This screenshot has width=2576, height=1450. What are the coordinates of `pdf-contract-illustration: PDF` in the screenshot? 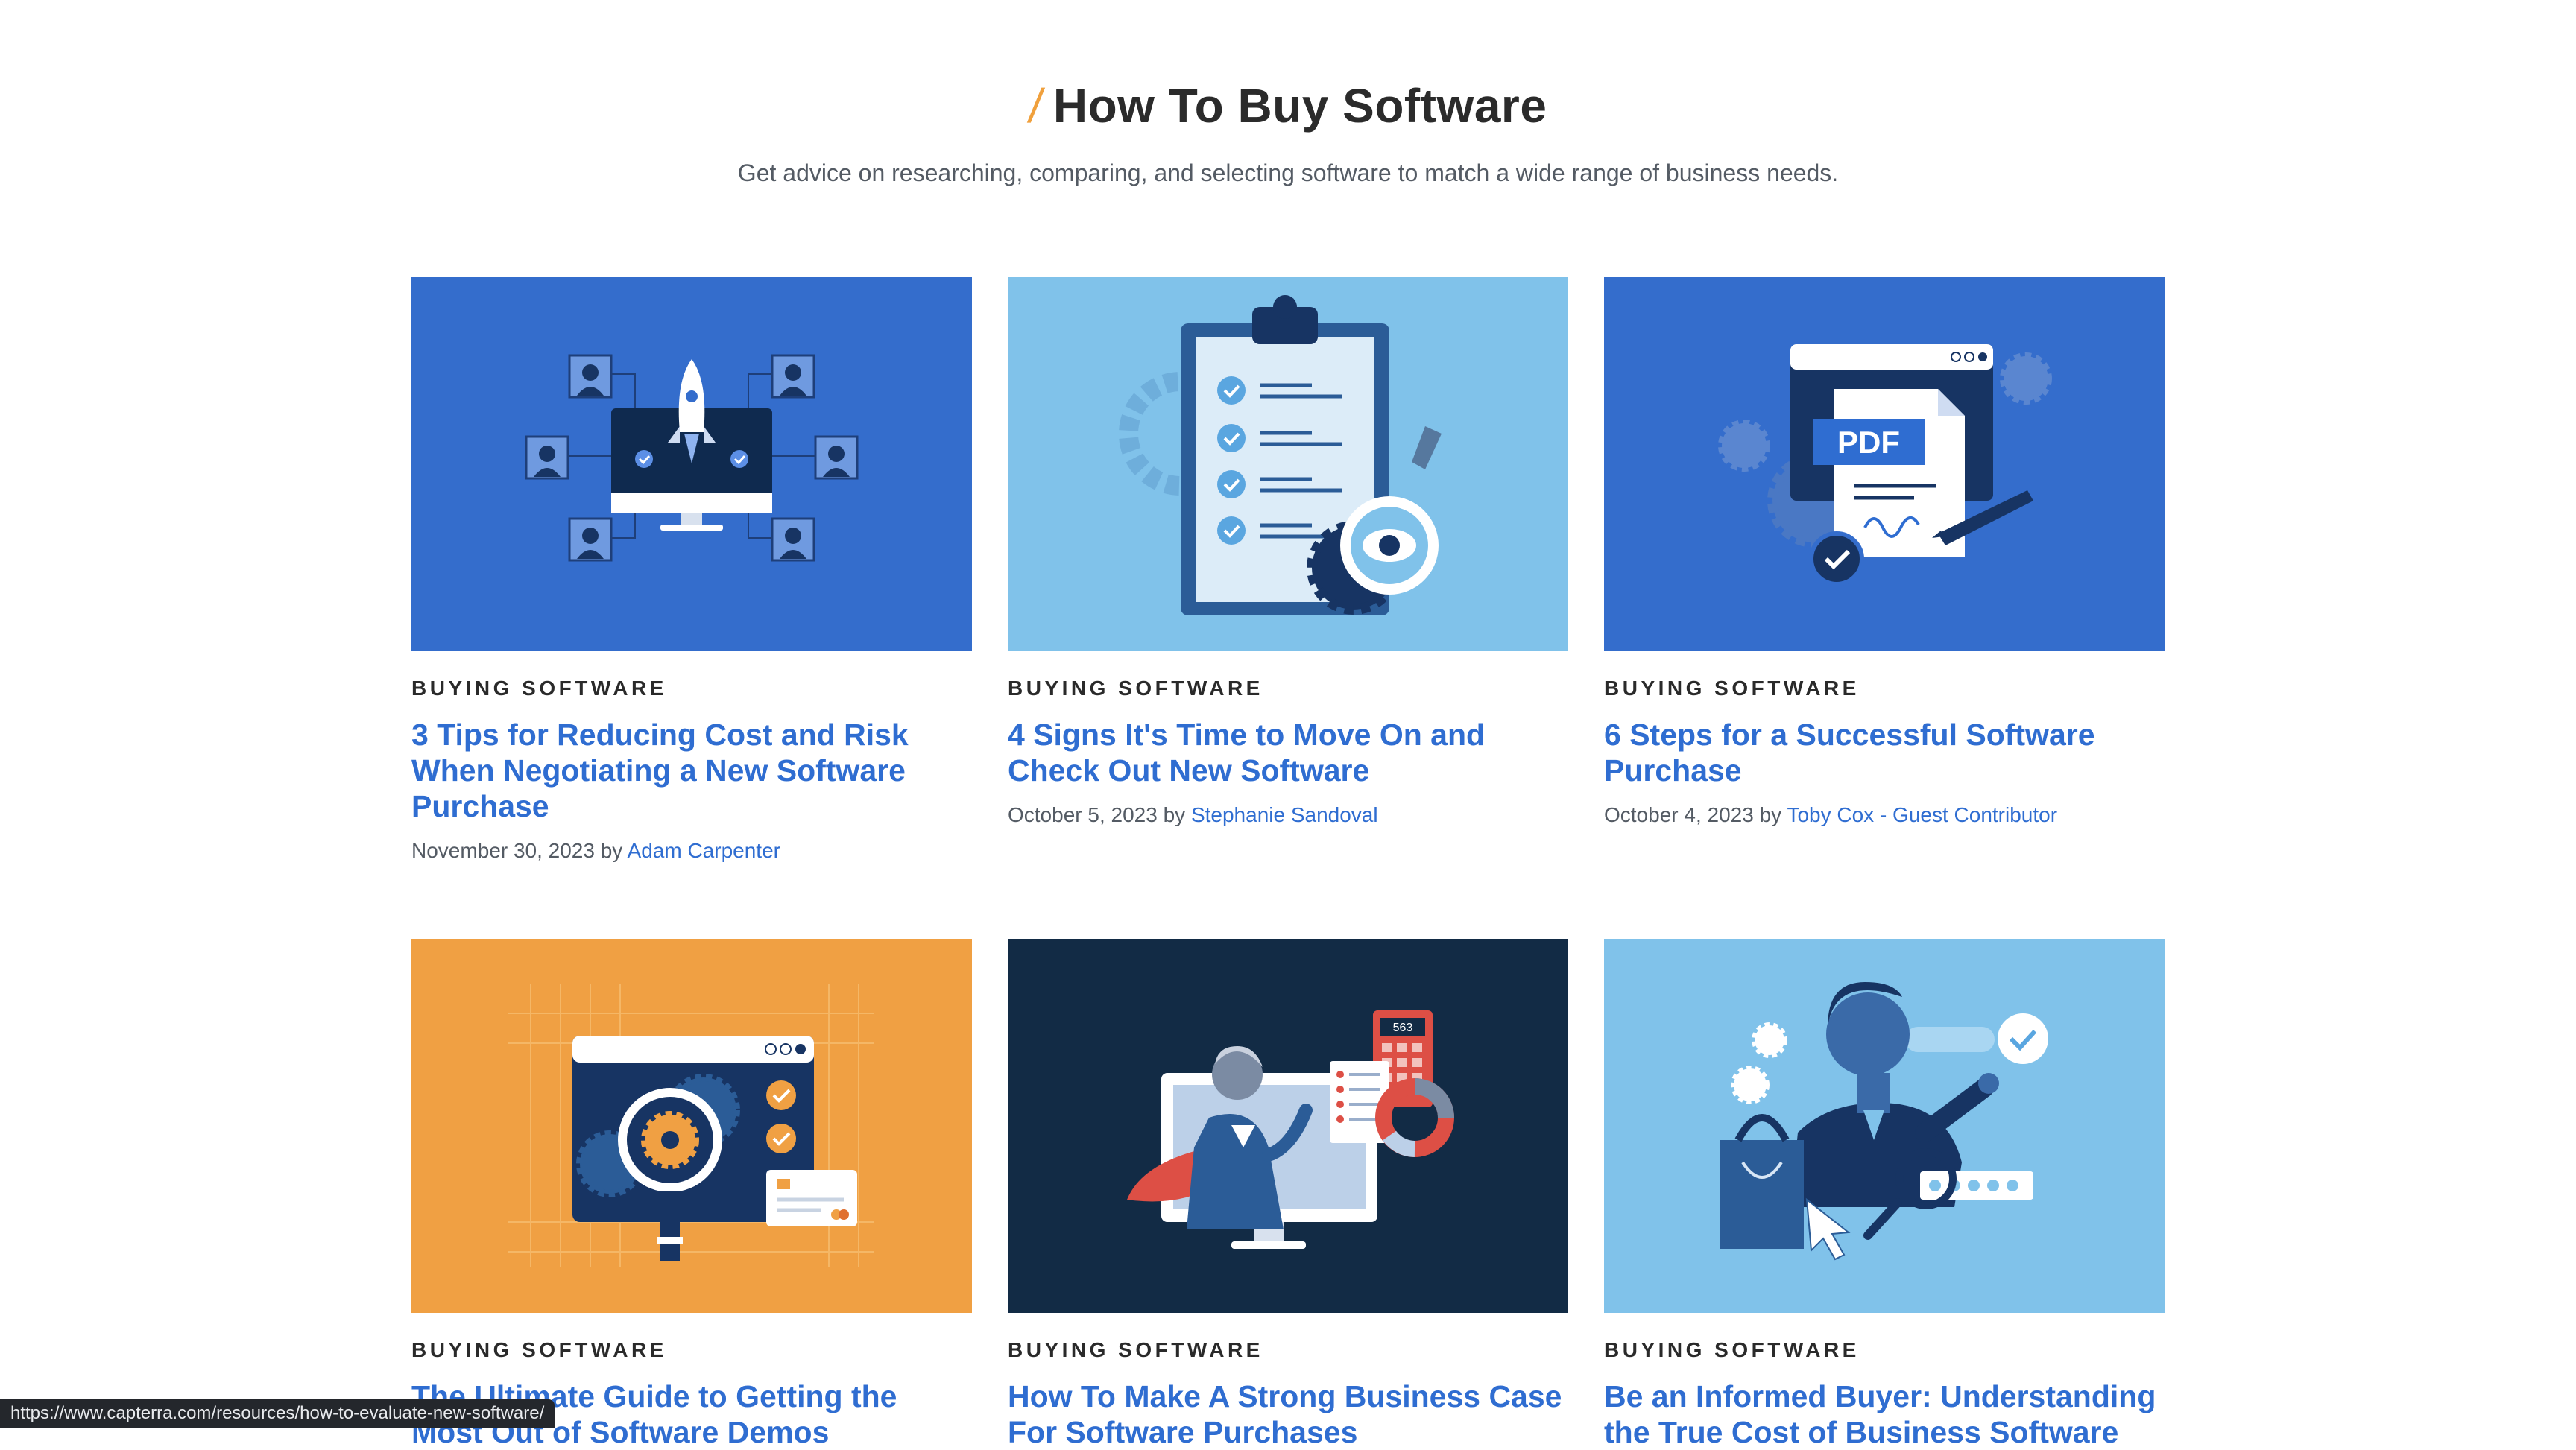 It's located at (1884, 464).